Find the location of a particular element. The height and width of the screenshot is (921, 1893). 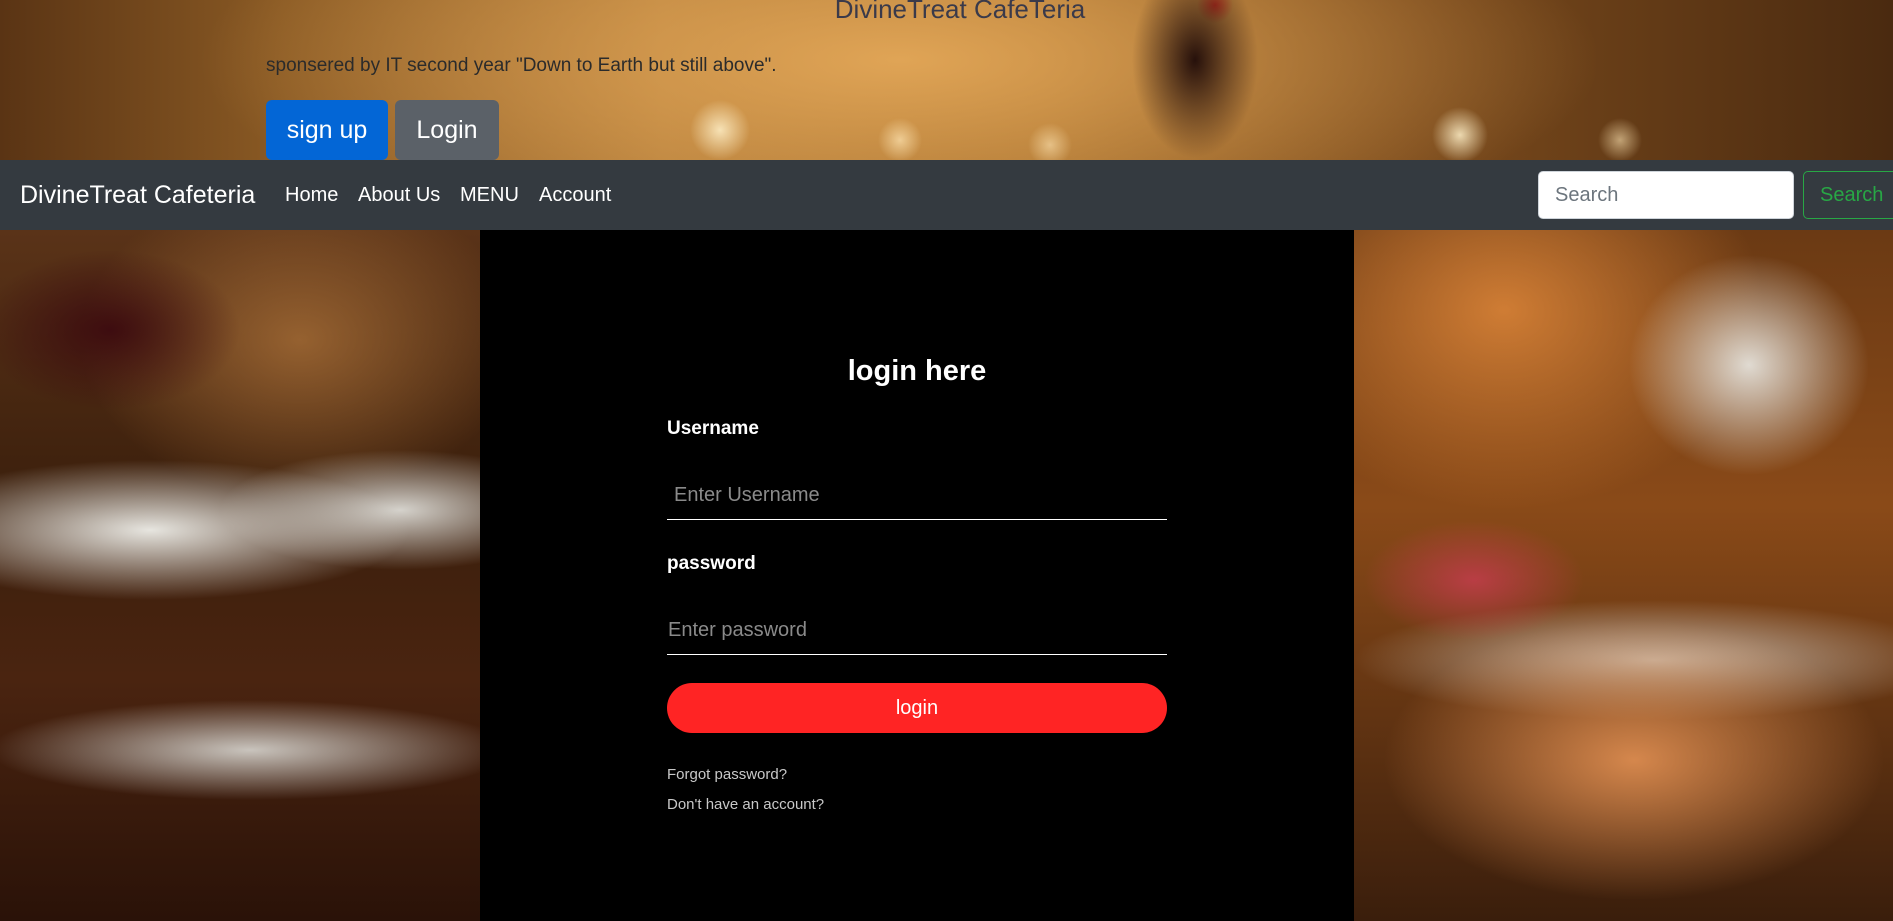

no-account-link: Don't have an account? is located at coordinates (745, 804).